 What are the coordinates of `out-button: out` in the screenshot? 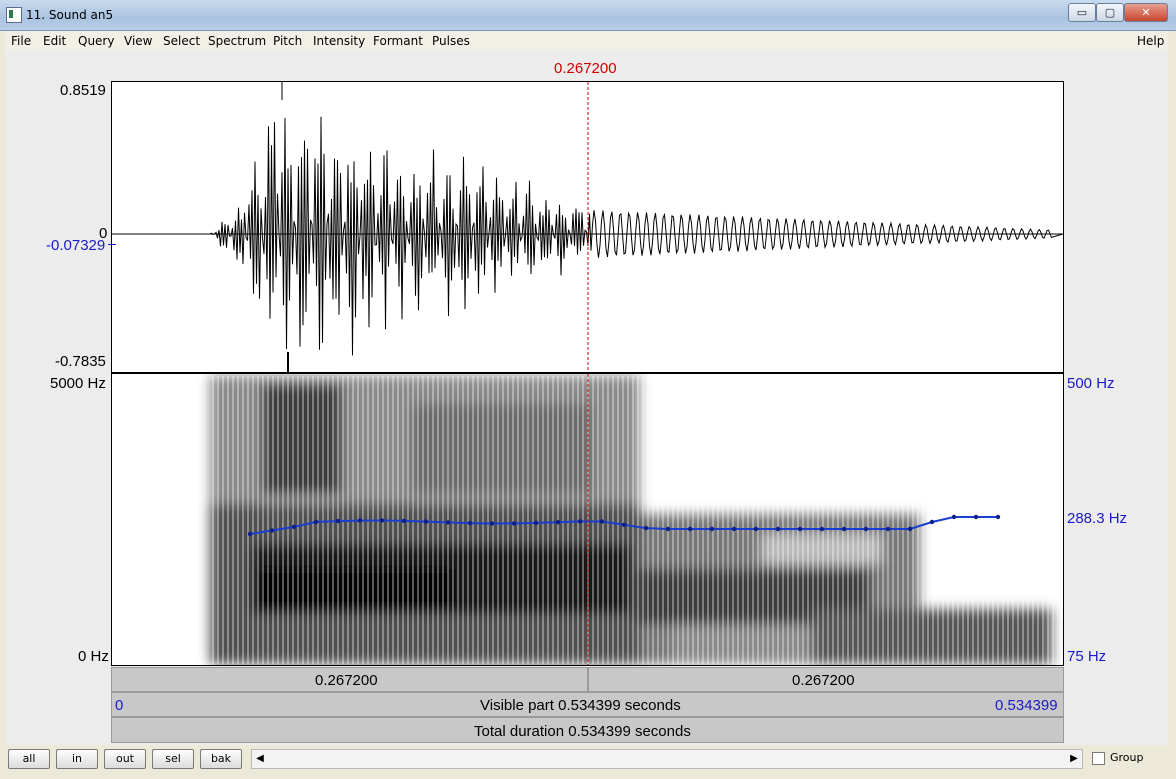 It's located at (125, 759).